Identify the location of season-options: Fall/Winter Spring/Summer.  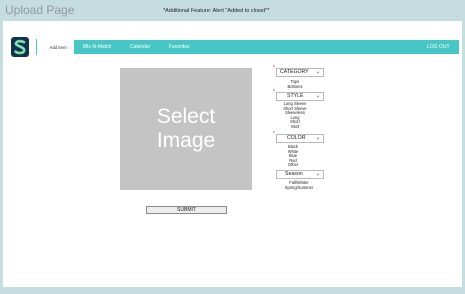
(299, 185).